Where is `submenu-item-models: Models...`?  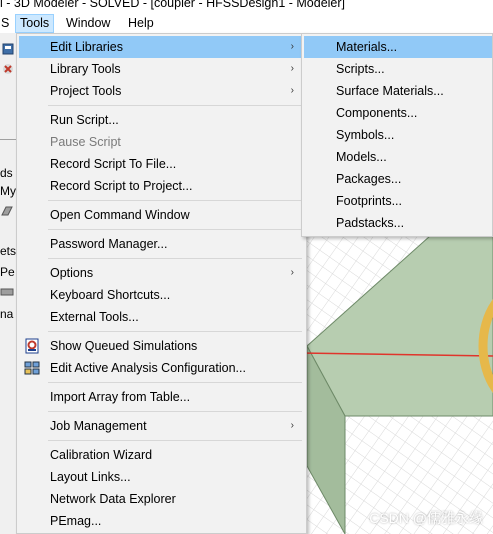
submenu-item-models: Models... is located at coordinates (398, 157).